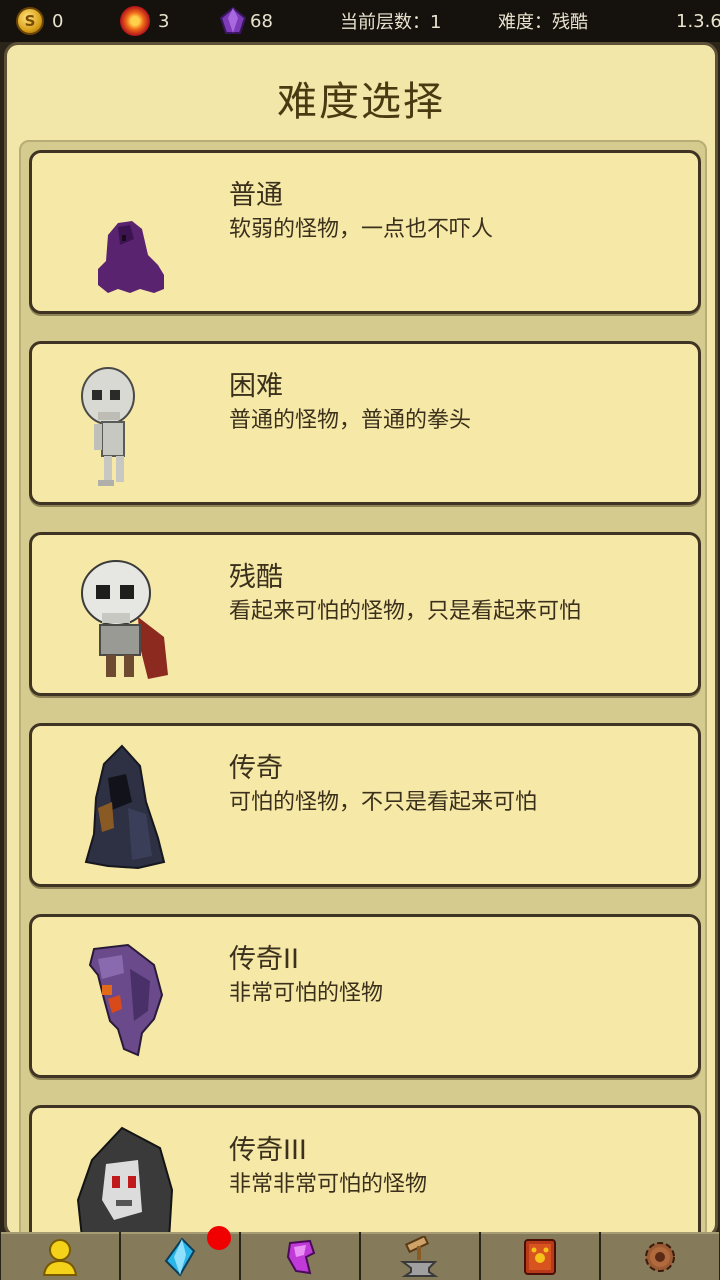 The image size is (720, 1280). Describe the element at coordinates (256, 768) in the screenshot. I see `difficulty-name: 传奇` at that location.